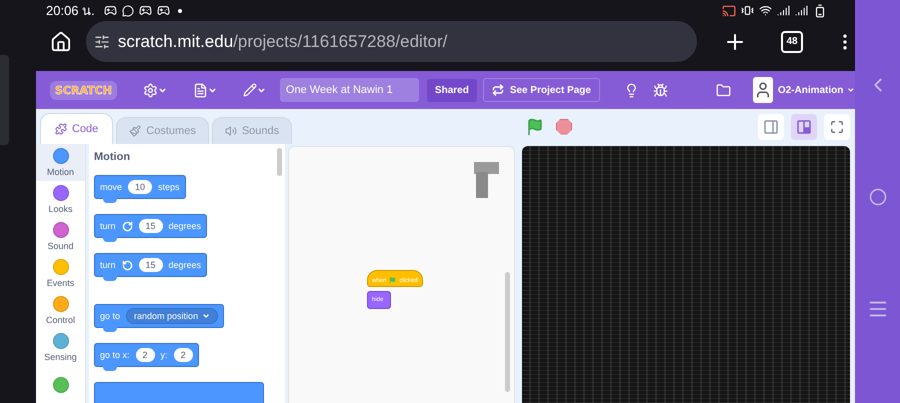  I want to click on category-item: Sound, so click(60, 236).